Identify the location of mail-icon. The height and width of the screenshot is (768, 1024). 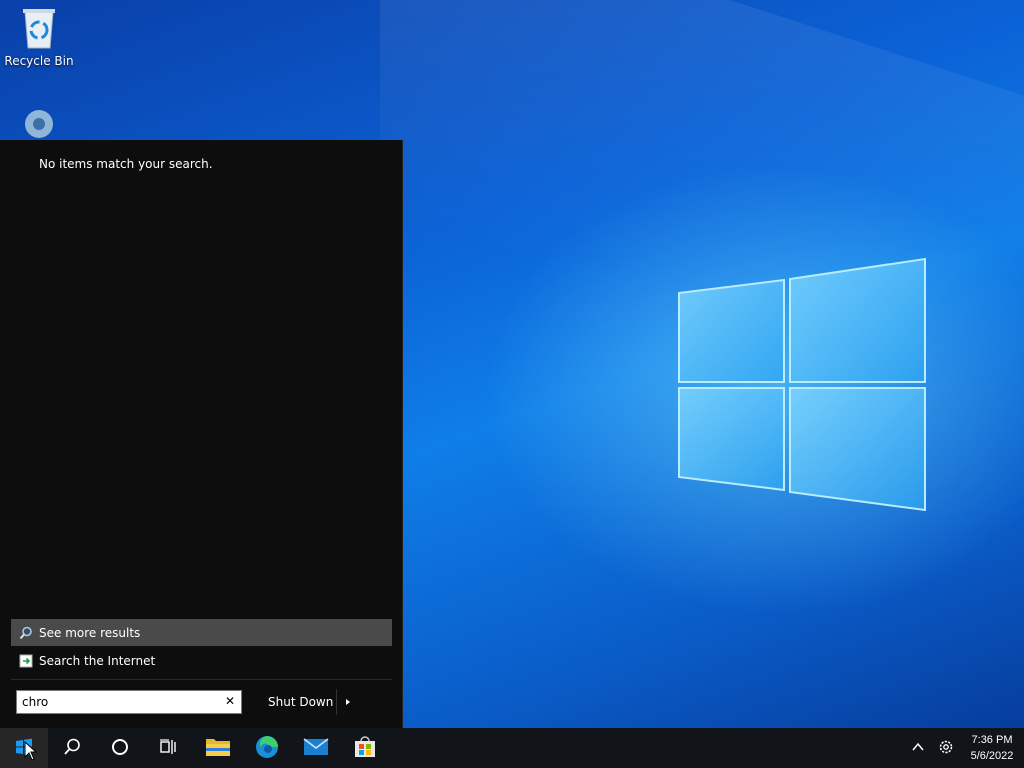
(316, 748).